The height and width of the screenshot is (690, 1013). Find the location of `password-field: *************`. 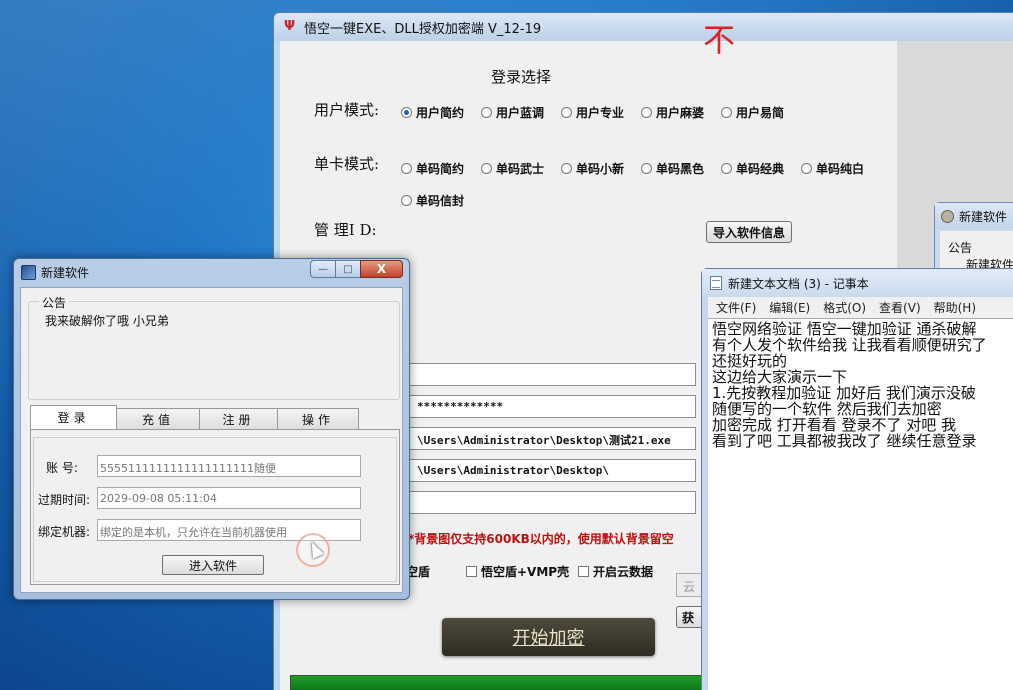

password-field: ************* is located at coordinates (551, 406).